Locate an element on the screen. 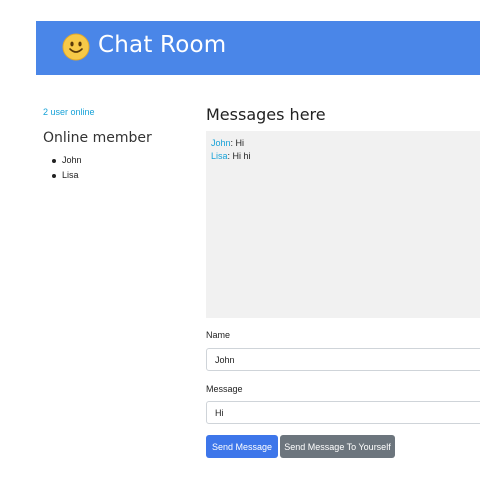 This screenshot has width=480, height=480. message-sender: John is located at coordinates (221, 143).